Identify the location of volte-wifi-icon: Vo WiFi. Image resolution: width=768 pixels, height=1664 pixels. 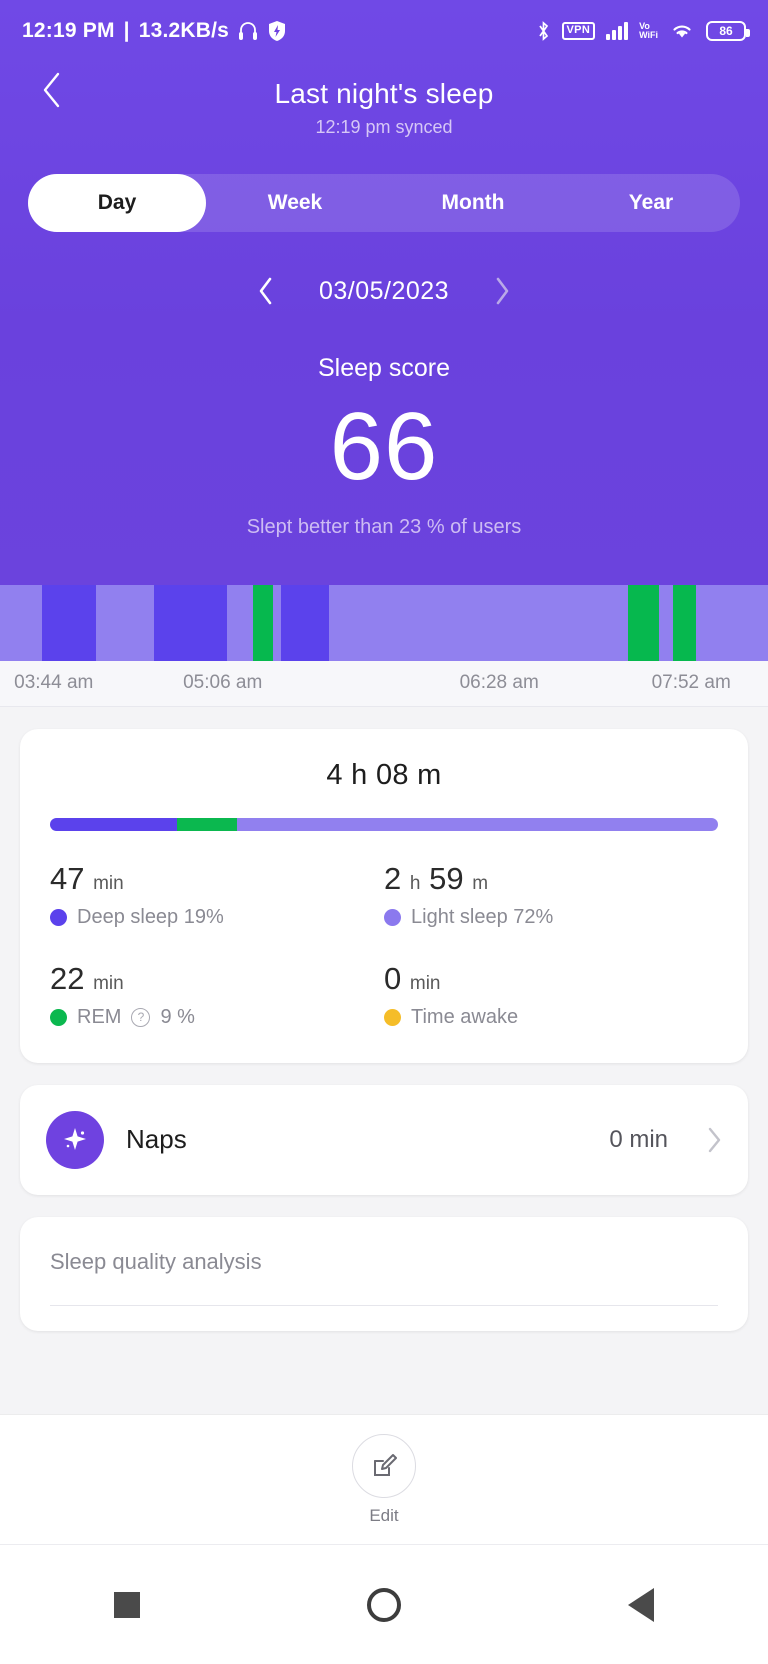
(648, 31).